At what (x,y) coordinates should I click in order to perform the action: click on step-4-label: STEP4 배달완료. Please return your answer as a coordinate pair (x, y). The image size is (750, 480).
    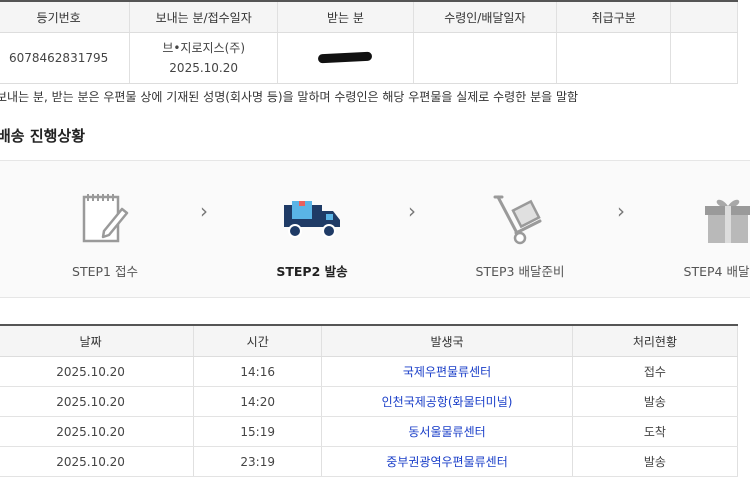
    Looking at the image, I should click on (716, 271).